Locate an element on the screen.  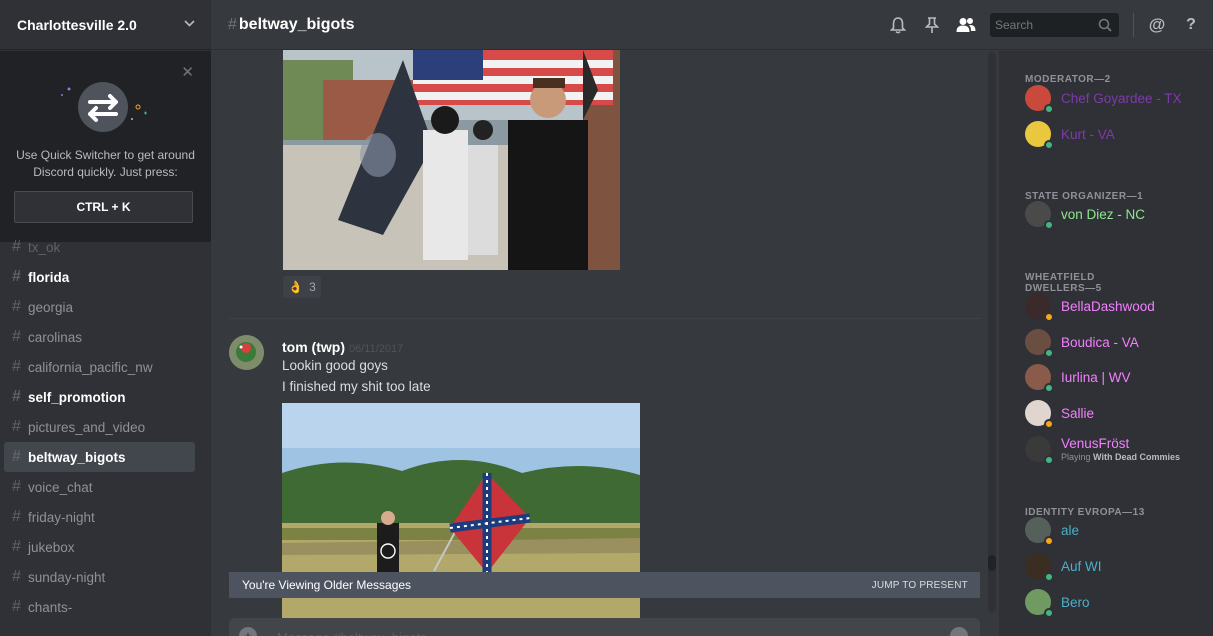
member-name: Sallie is located at coordinates (1077, 413).